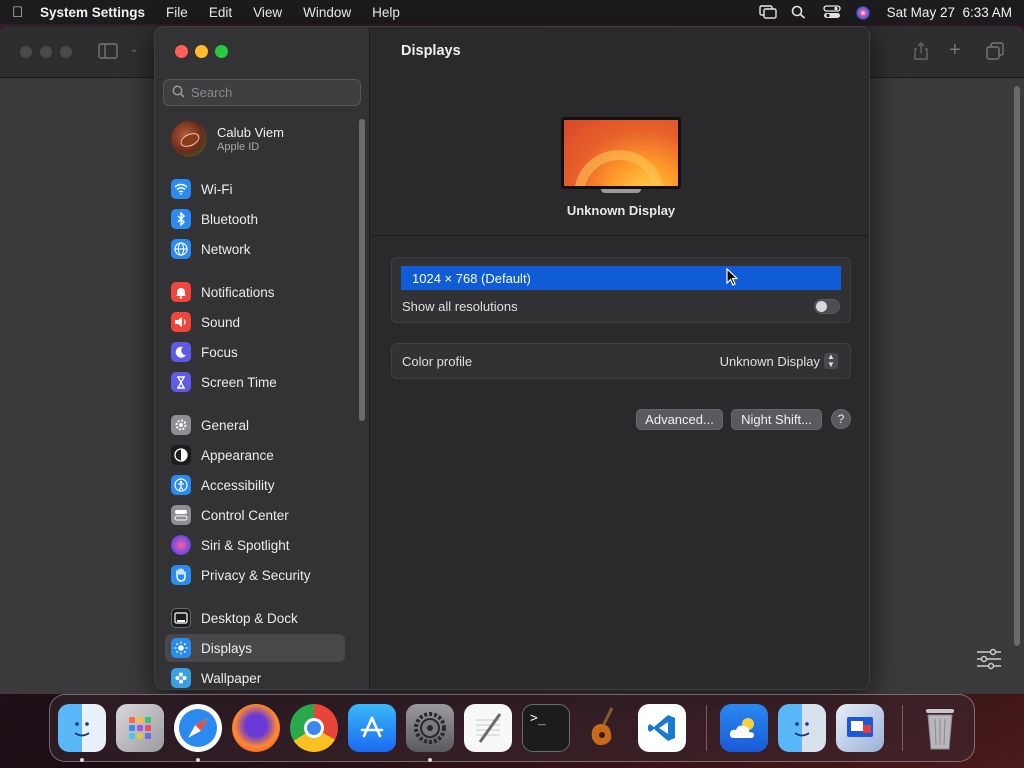 This screenshot has height=768, width=1024. Describe the element at coordinates (256, 728) in the screenshot. I see `dock-firefox-icon` at that location.